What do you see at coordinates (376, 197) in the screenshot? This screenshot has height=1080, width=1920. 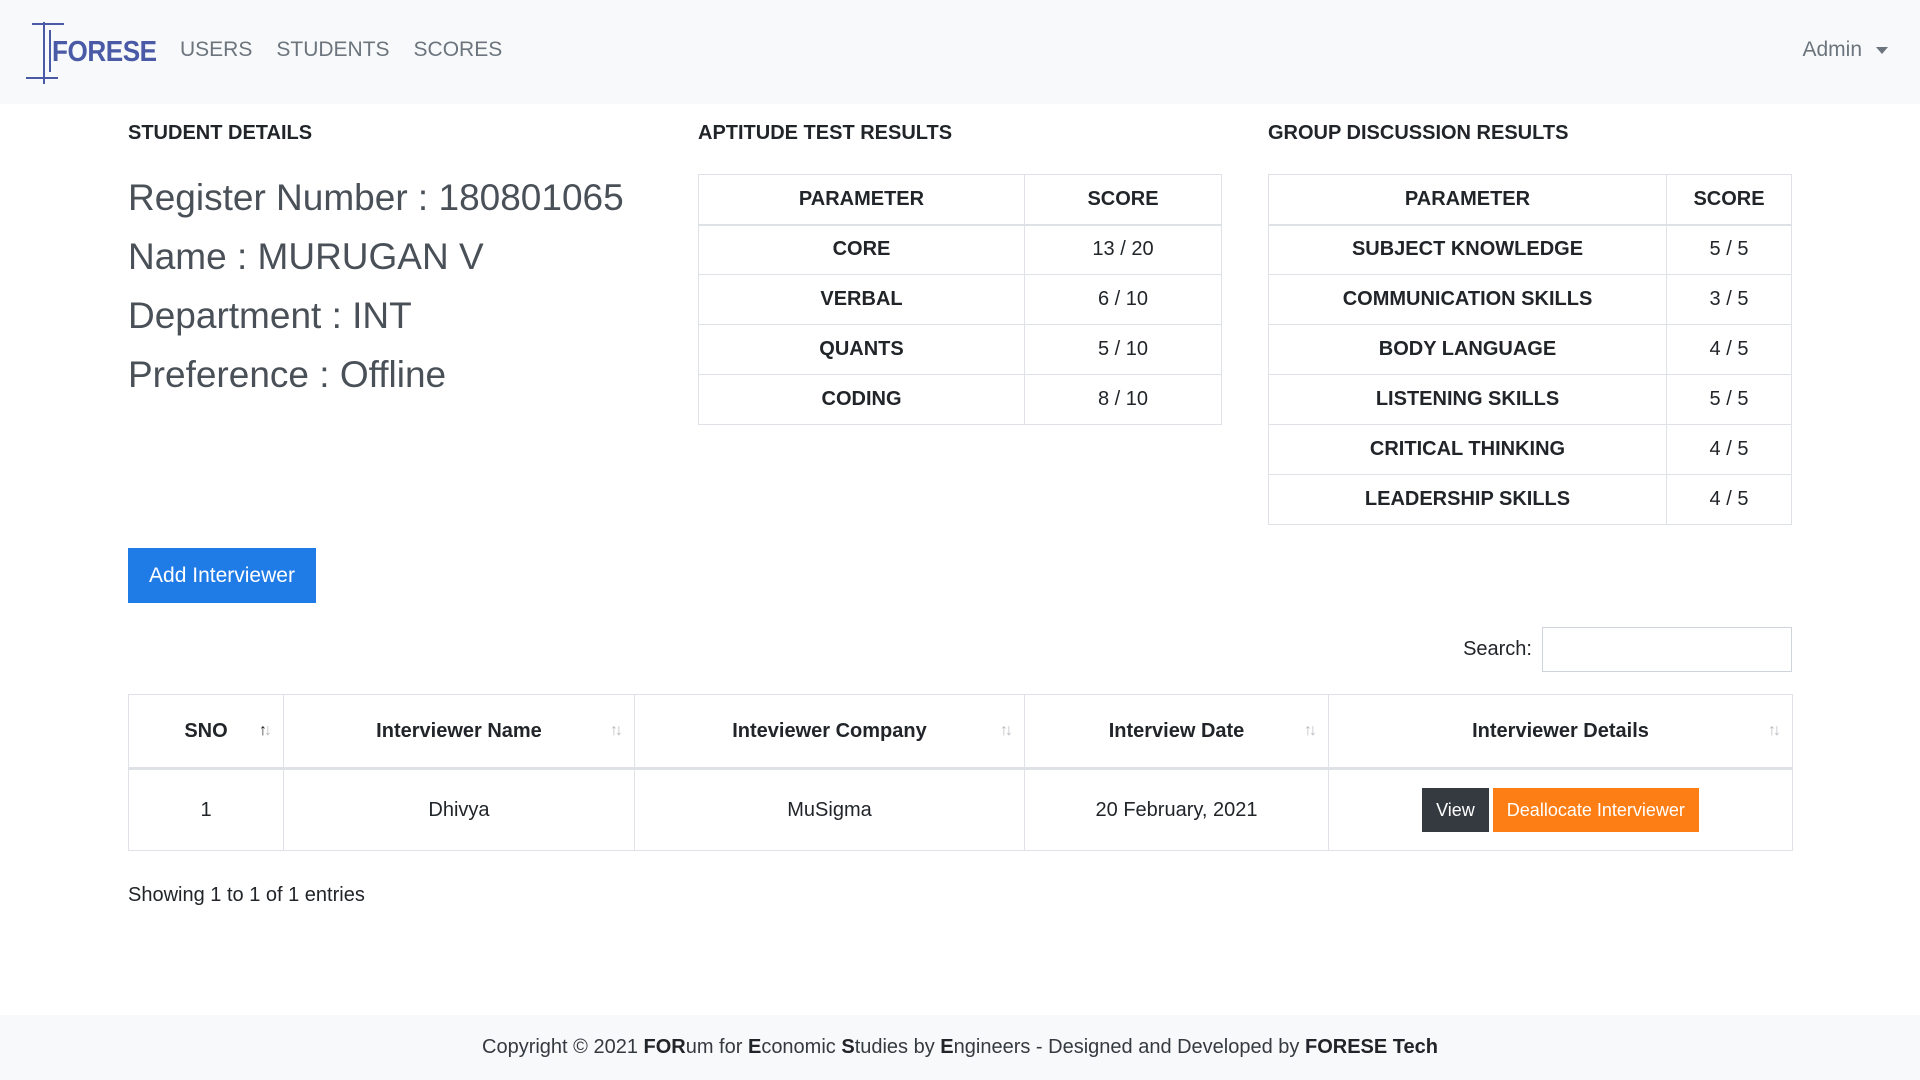 I see `register-number: Register Number : 180801065` at bounding box center [376, 197].